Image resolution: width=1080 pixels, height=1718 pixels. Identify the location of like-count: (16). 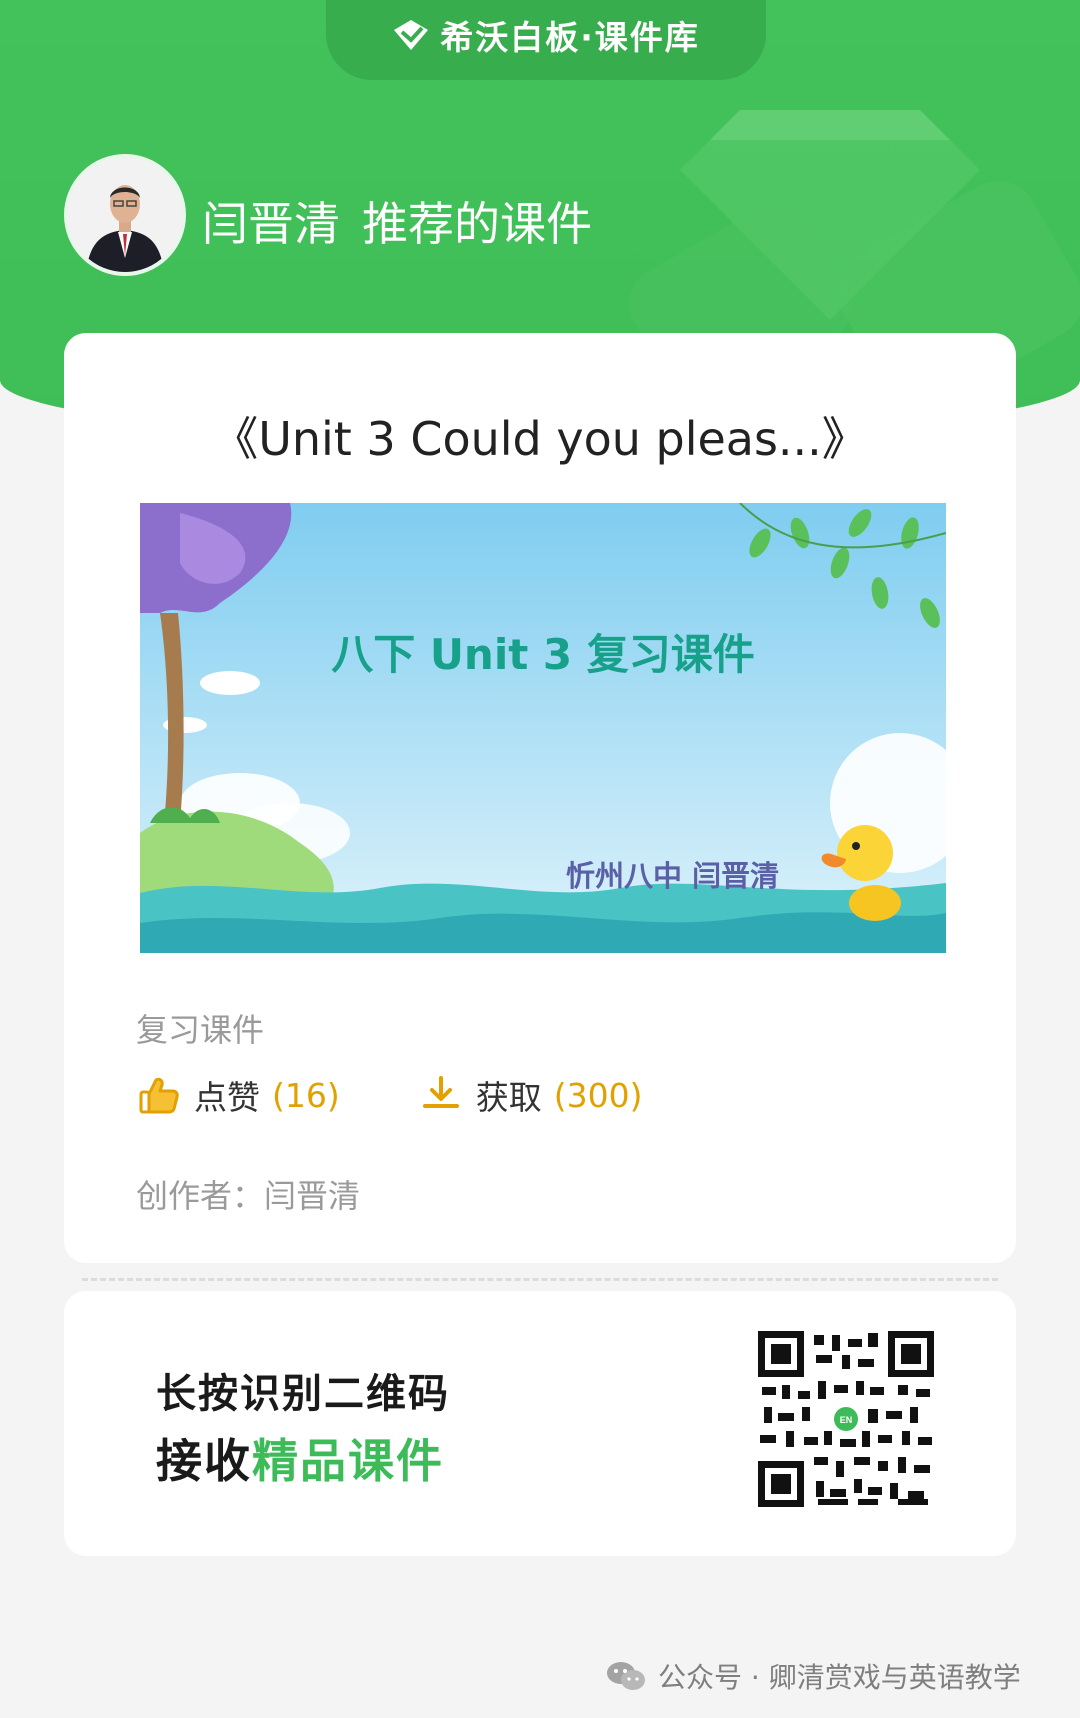
(306, 1095).